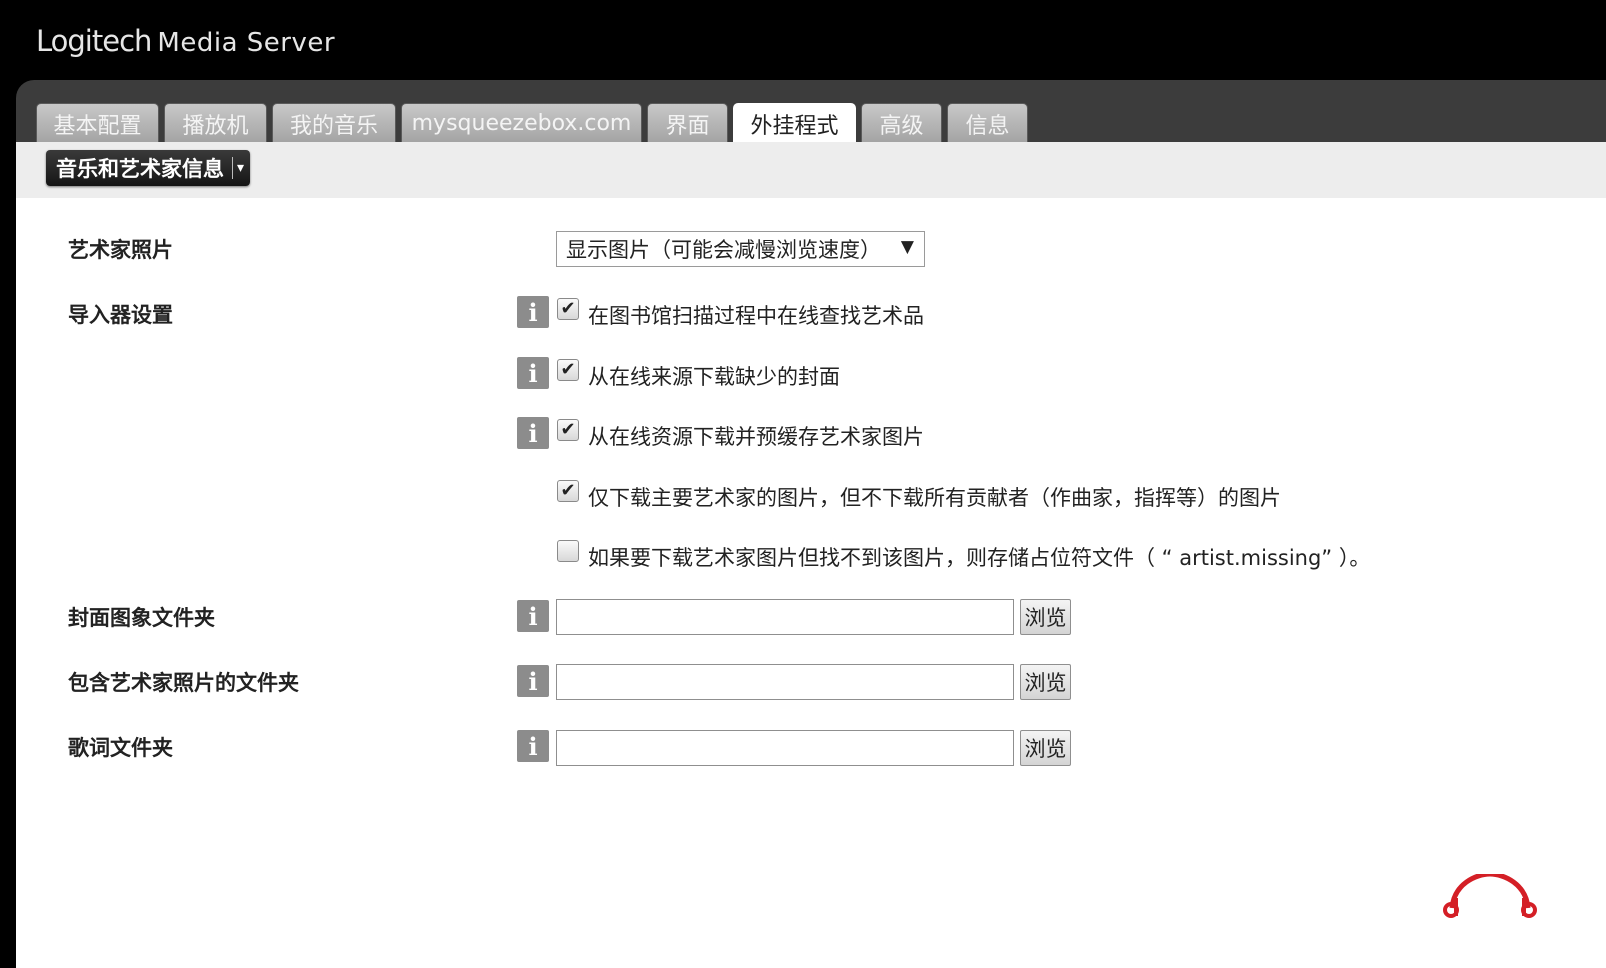  I want to click on dropdown-separator, so click(232, 168).